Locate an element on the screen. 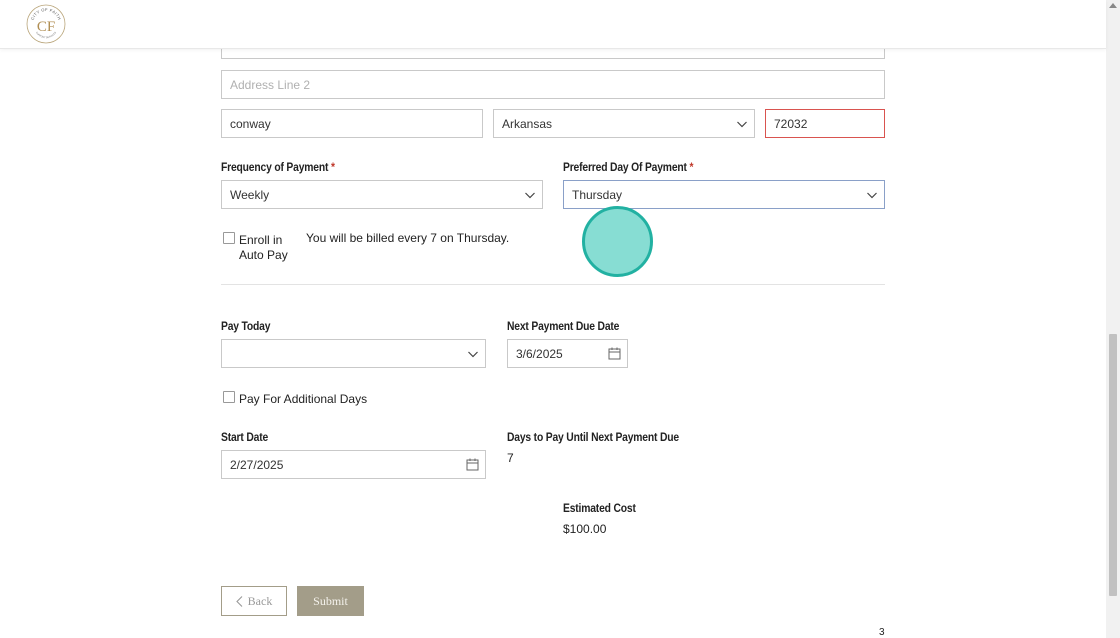  scrollbar-thumb is located at coordinates (1113, 465).